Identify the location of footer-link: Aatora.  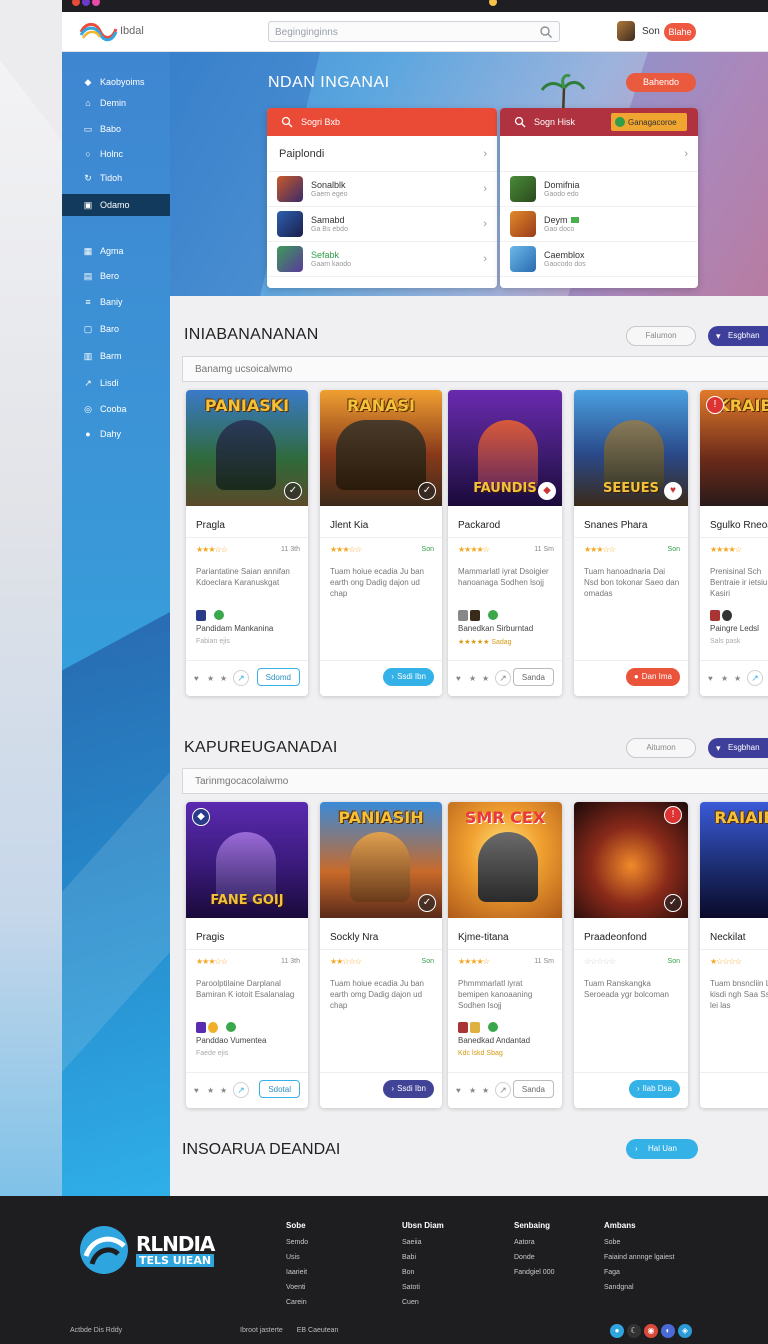
(534, 1242).